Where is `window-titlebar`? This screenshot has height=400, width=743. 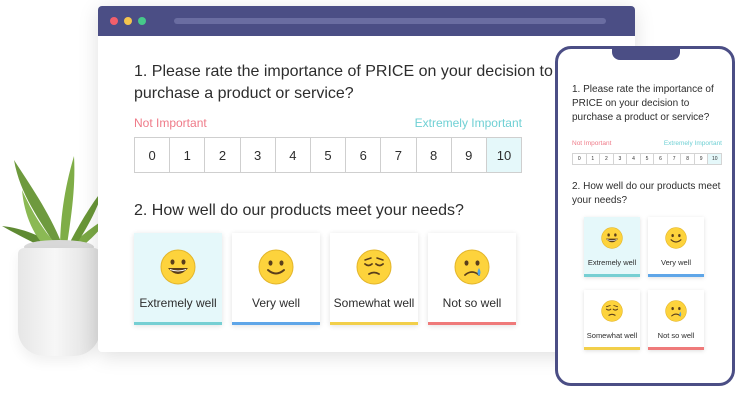 window-titlebar is located at coordinates (366, 21).